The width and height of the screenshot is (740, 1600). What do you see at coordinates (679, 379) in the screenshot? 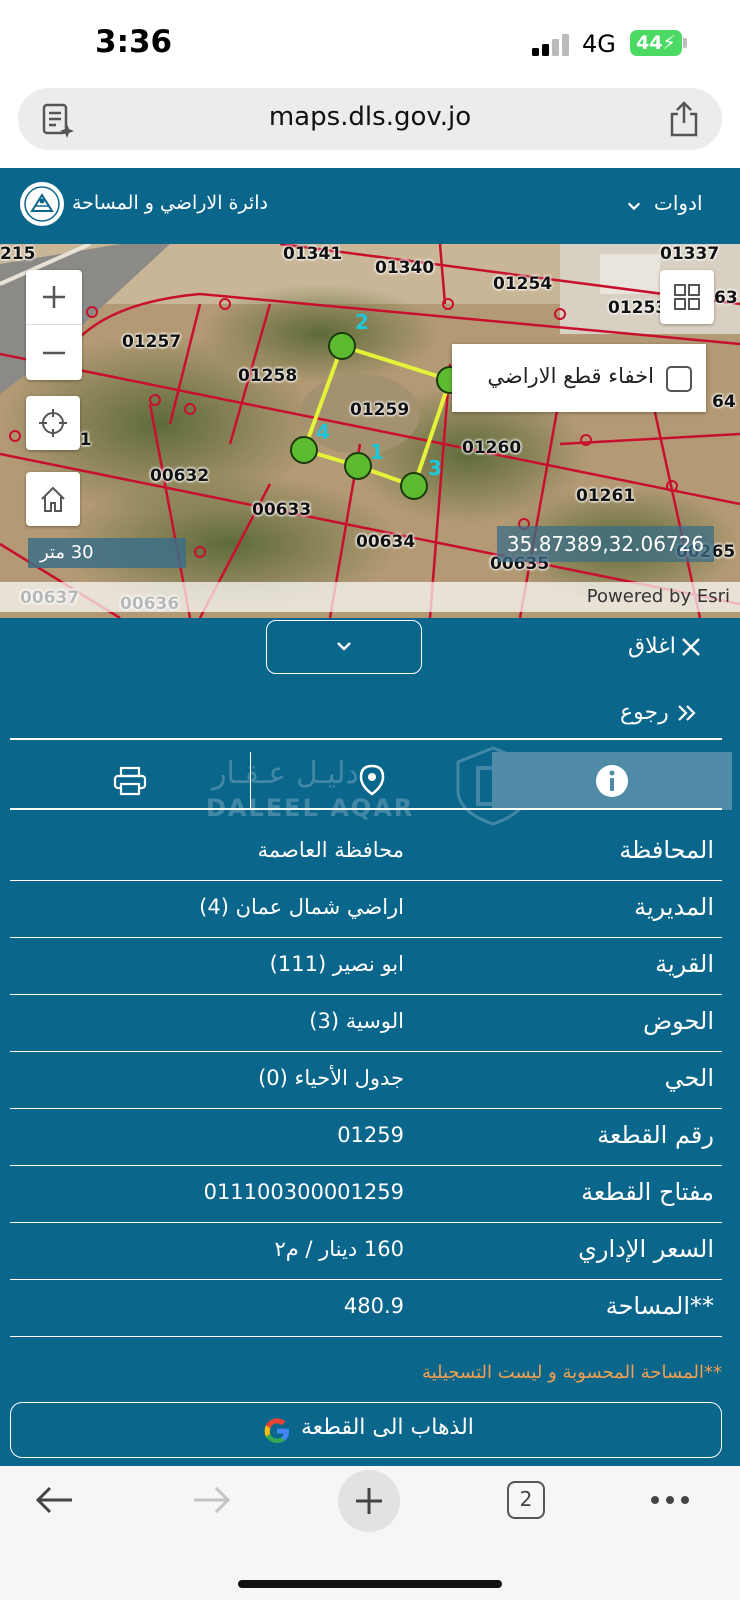
I see `hide-parcels-checkbox` at bounding box center [679, 379].